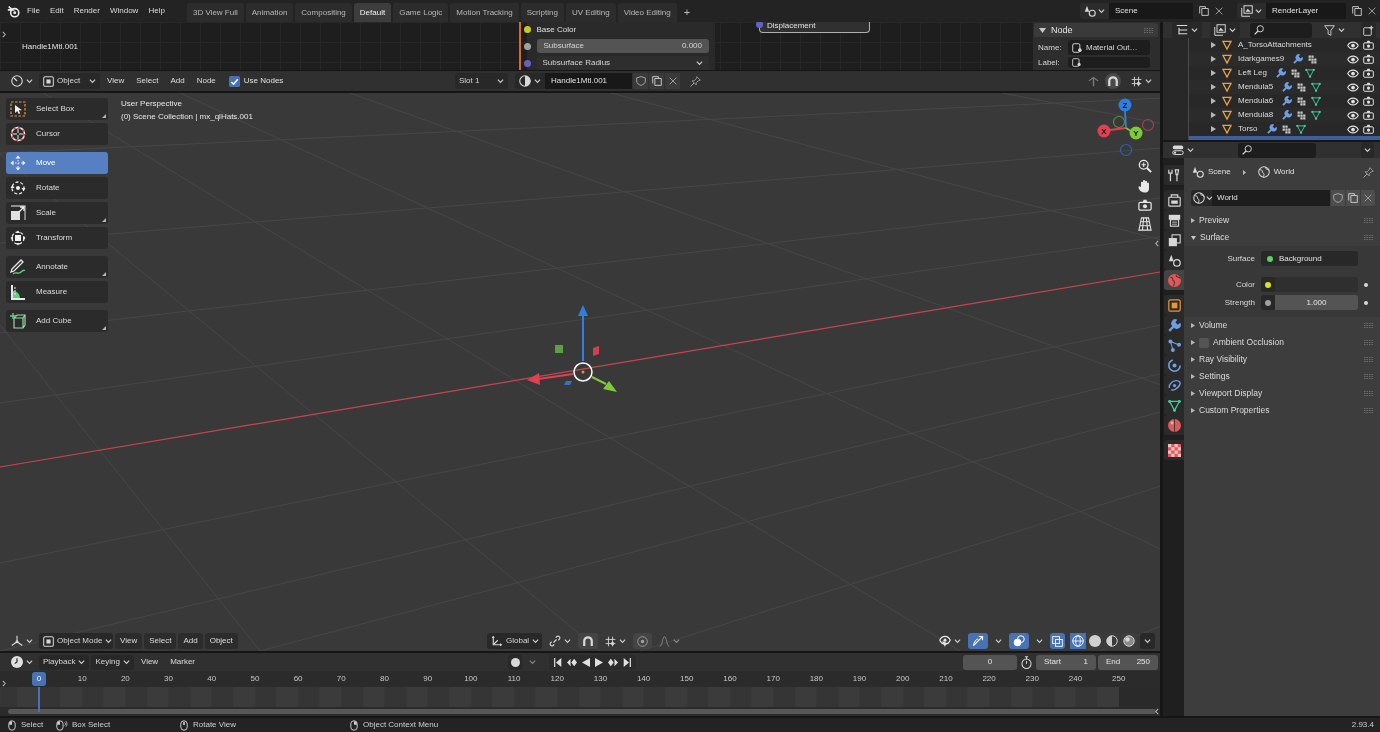 This screenshot has width=1380, height=732. What do you see at coordinates (1151, 11) in the screenshot?
I see `scene-field: Scene` at bounding box center [1151, 11].